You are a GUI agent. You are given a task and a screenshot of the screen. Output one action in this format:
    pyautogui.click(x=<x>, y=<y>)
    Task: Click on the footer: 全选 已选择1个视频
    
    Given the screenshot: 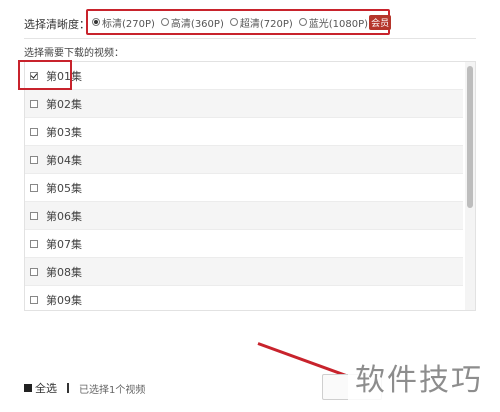 What is the action you would take?
    pyautogui.click(x=84, y=388)
    